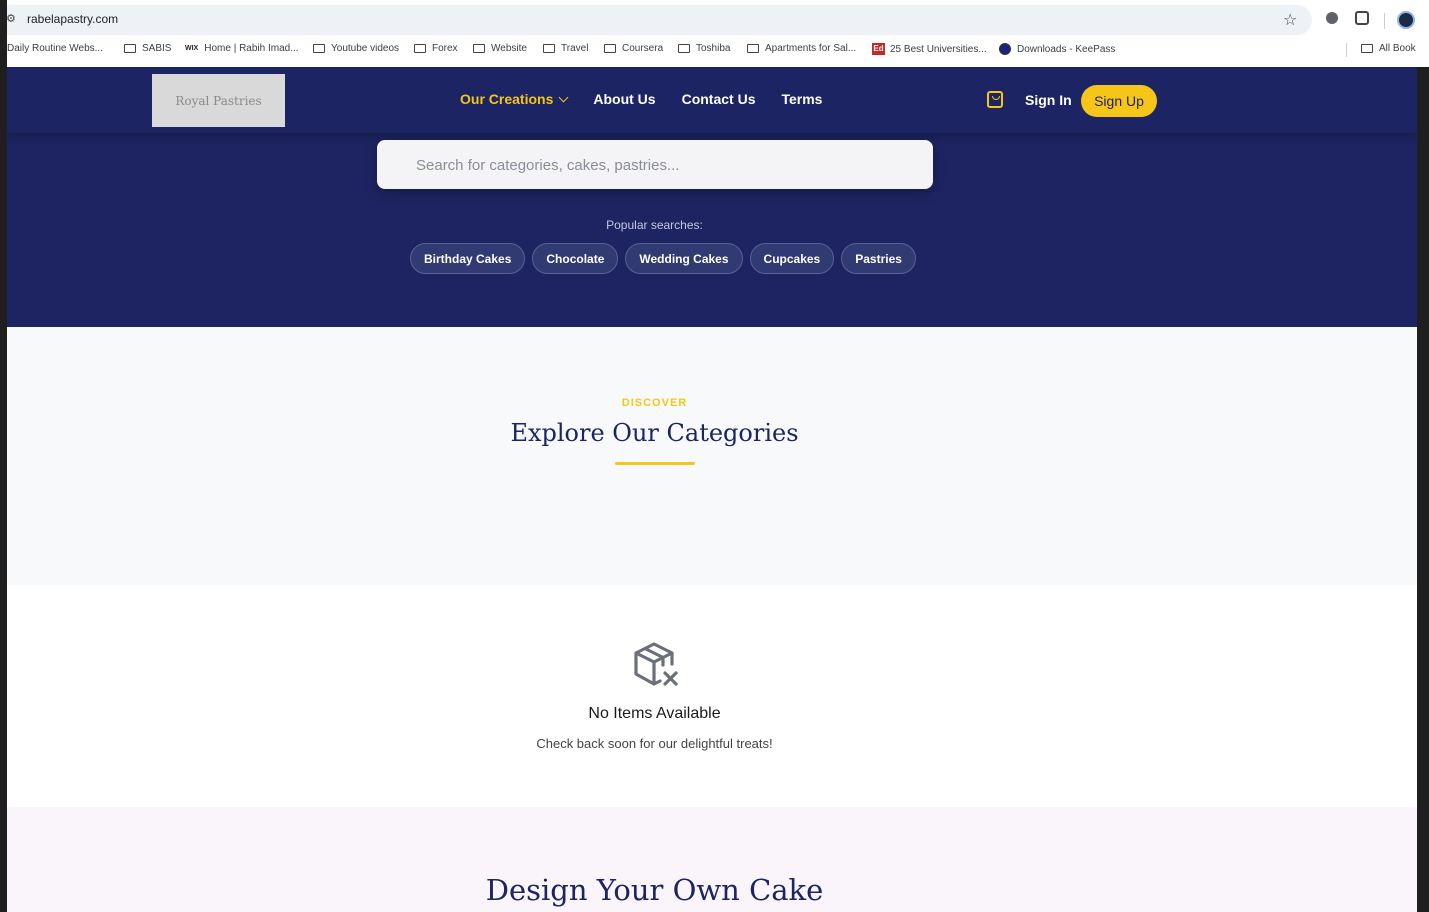 The image size is (1429, 912). Describe the element at coordinates (575, 48) in the screenshot. I see `bookmark-label: Travel` at that location.